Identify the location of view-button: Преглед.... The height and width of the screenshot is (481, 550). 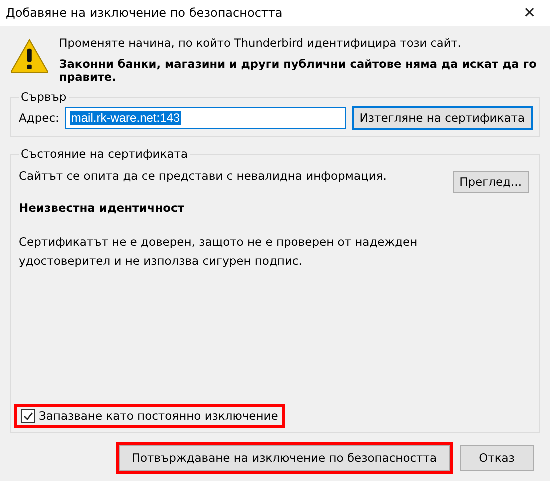
(490, 182).